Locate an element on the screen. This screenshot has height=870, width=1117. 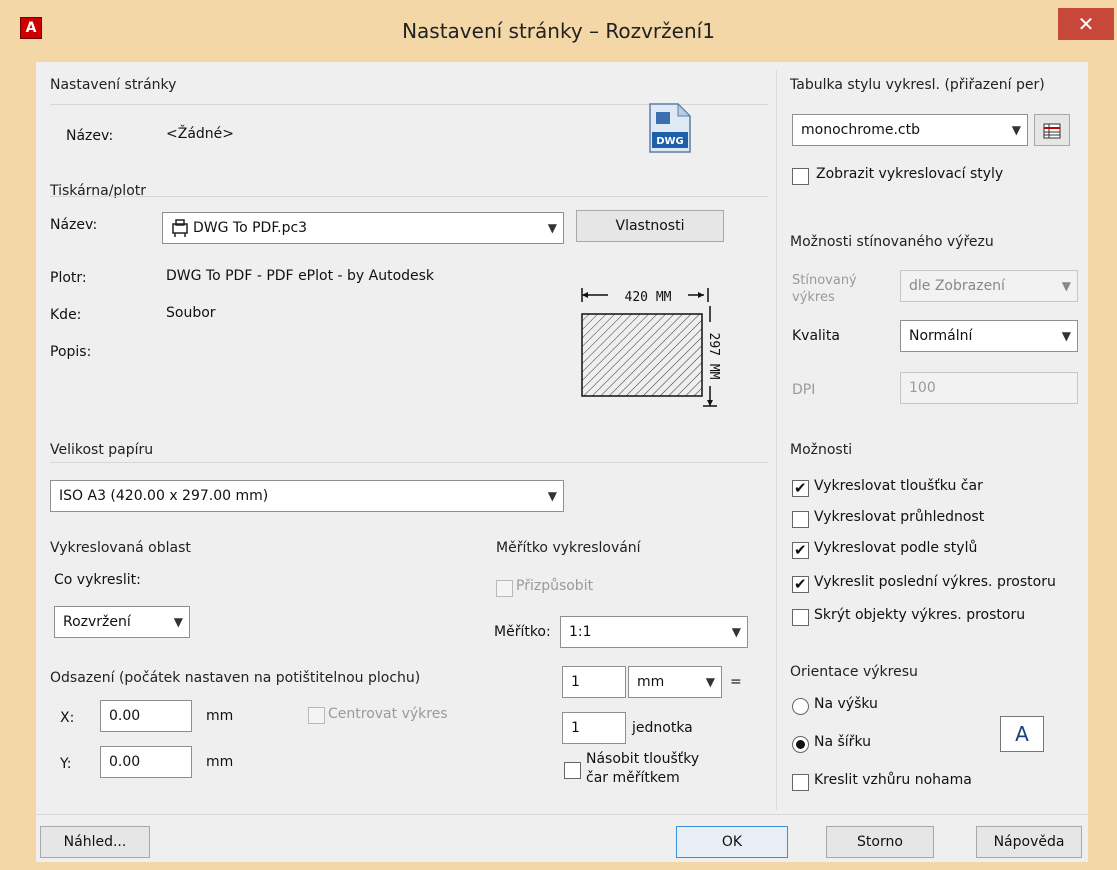
display-plot-styles-label: Zobrazit vykreslovací styly is located at coordinates (910, 174).